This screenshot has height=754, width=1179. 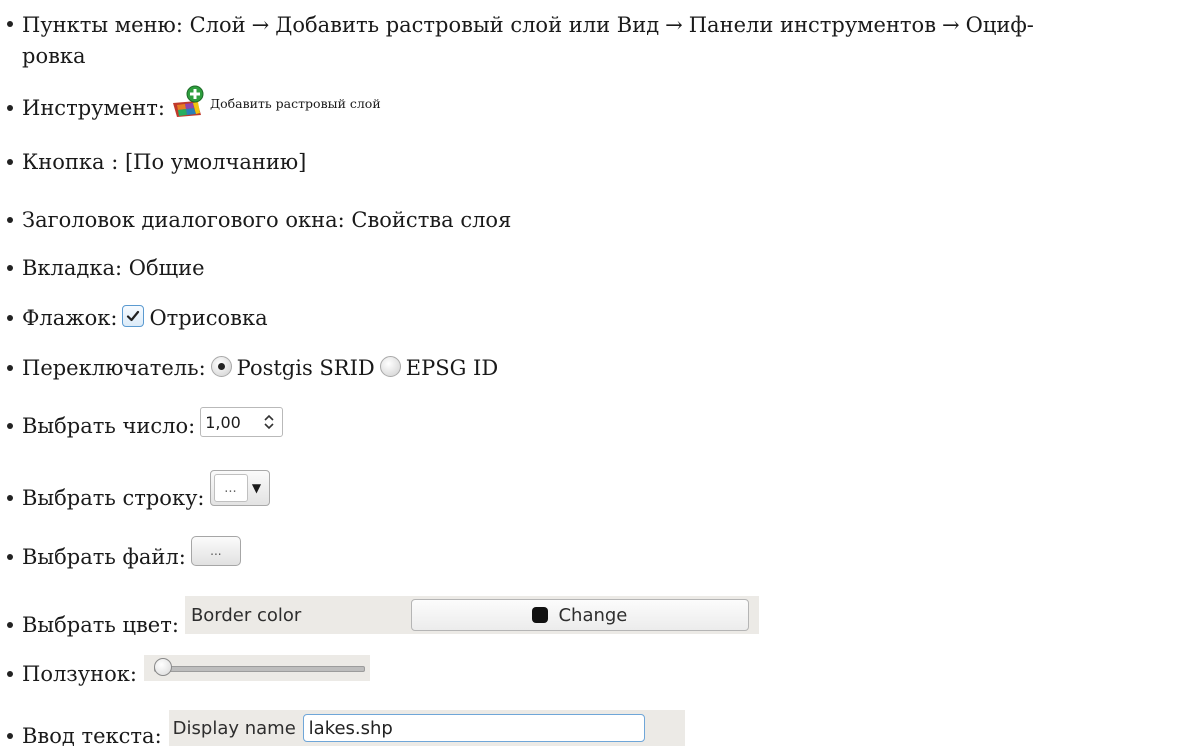 I want to click on list-item-button: Кнопка : [По умолчанию], so click(x=156, y=162).